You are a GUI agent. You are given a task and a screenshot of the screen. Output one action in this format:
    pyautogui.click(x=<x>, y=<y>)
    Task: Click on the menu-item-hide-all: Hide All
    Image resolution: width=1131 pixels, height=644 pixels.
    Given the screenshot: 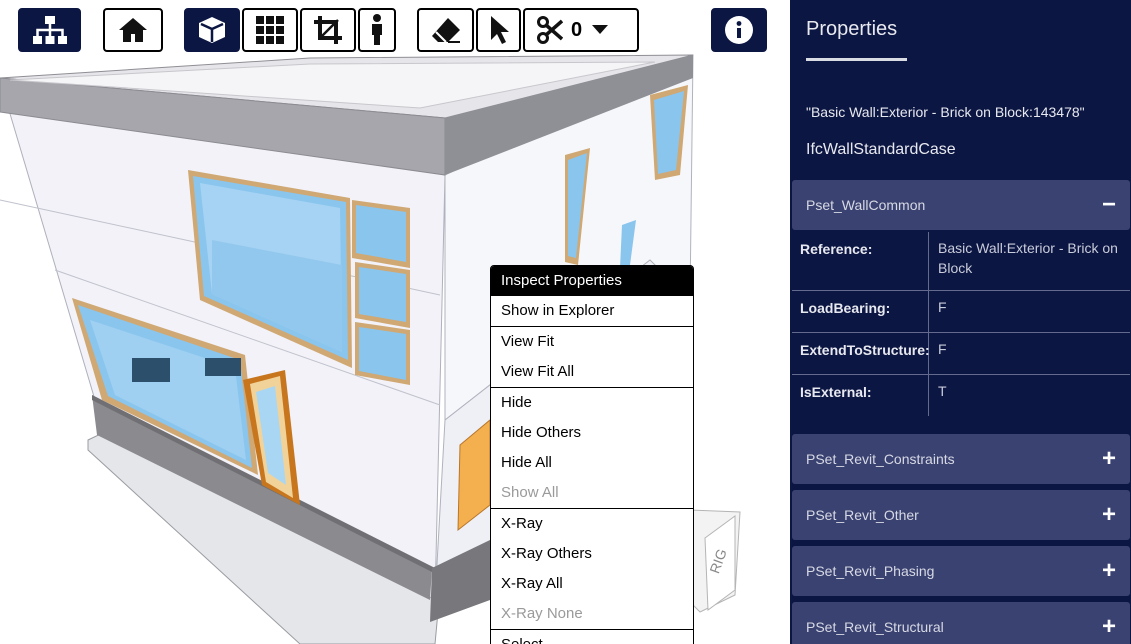 What is the action you would take?
    pyautogui.click(x=592, y=463)
    